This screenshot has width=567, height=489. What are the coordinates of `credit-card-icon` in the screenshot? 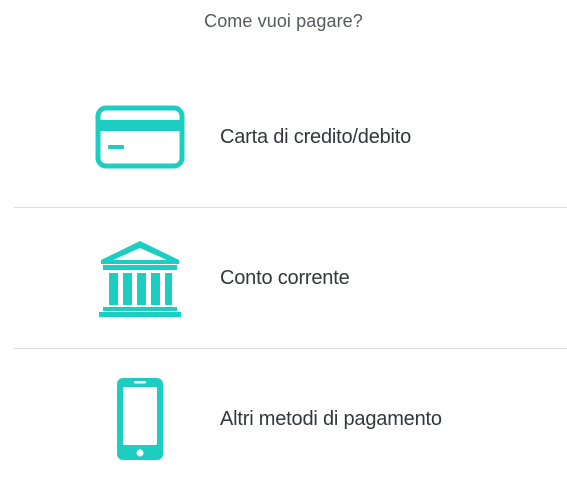 It's located at (140, 137).